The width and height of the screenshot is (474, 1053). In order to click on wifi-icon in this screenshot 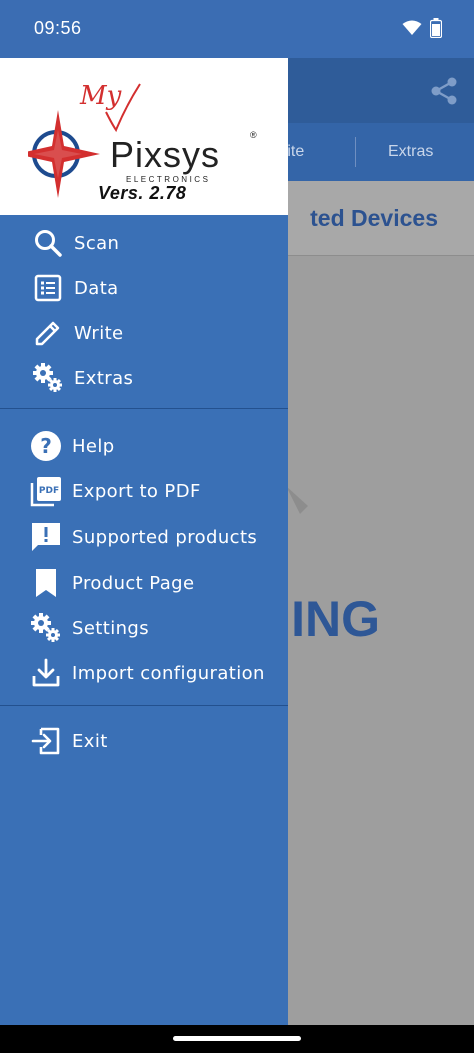, I will do `click(412, 27)`.